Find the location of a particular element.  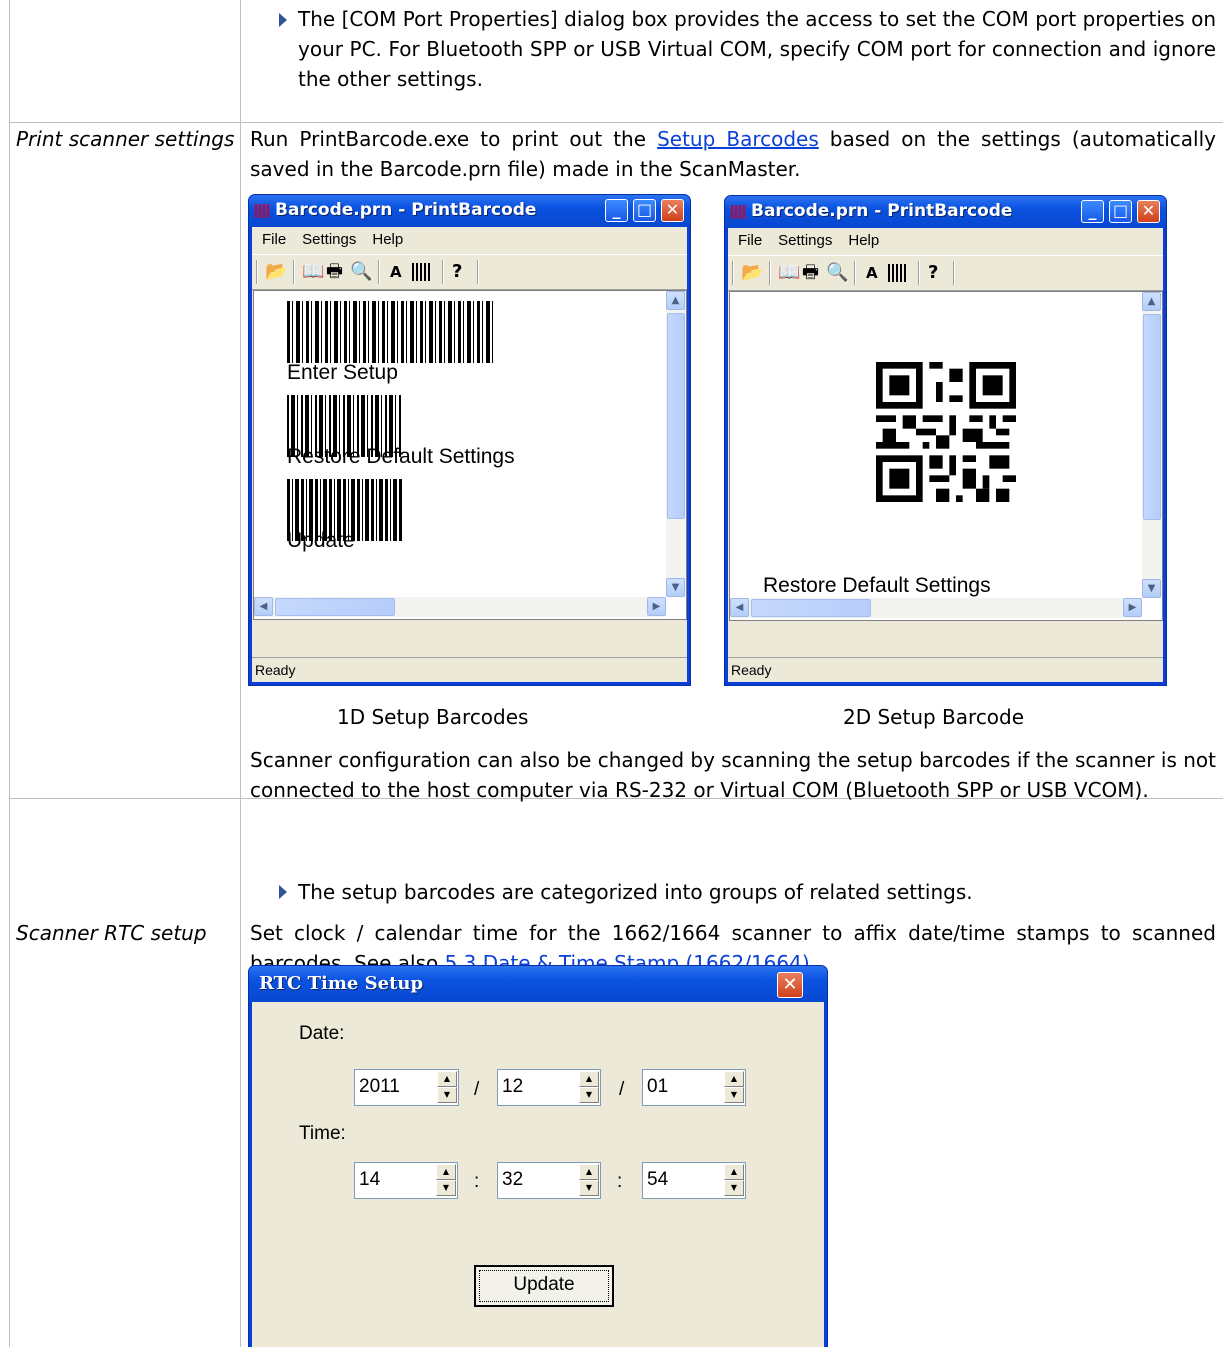

window-title: Barcode.prn - PrintBarcode is located at coordinates (882, 211).